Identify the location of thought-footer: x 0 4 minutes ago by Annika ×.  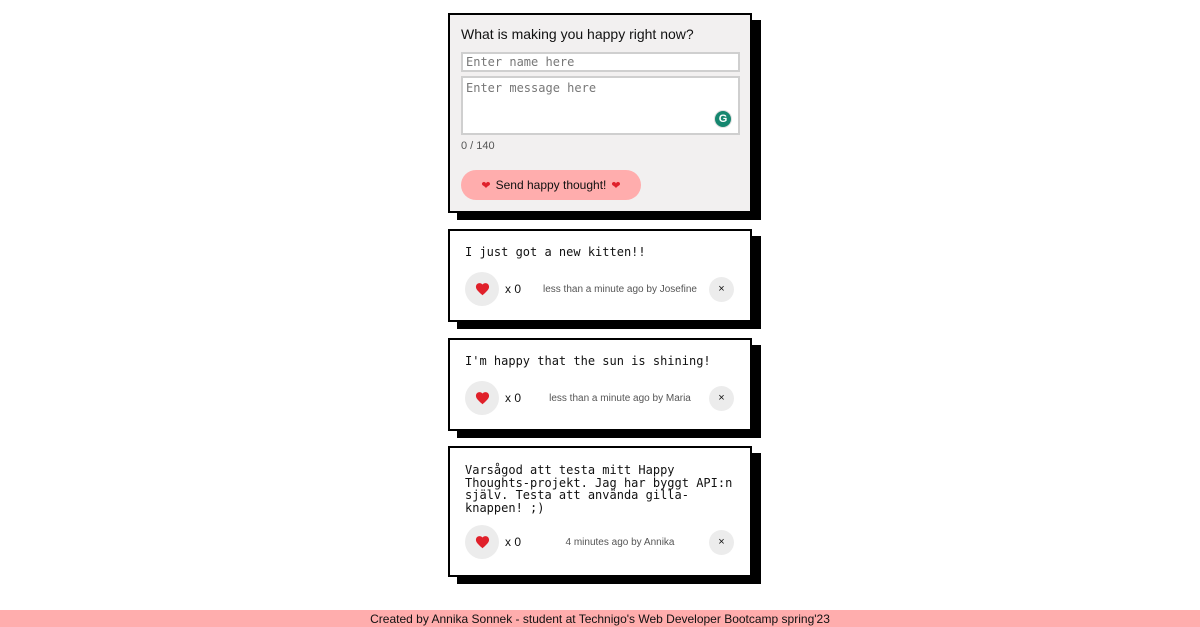
(600, 542).